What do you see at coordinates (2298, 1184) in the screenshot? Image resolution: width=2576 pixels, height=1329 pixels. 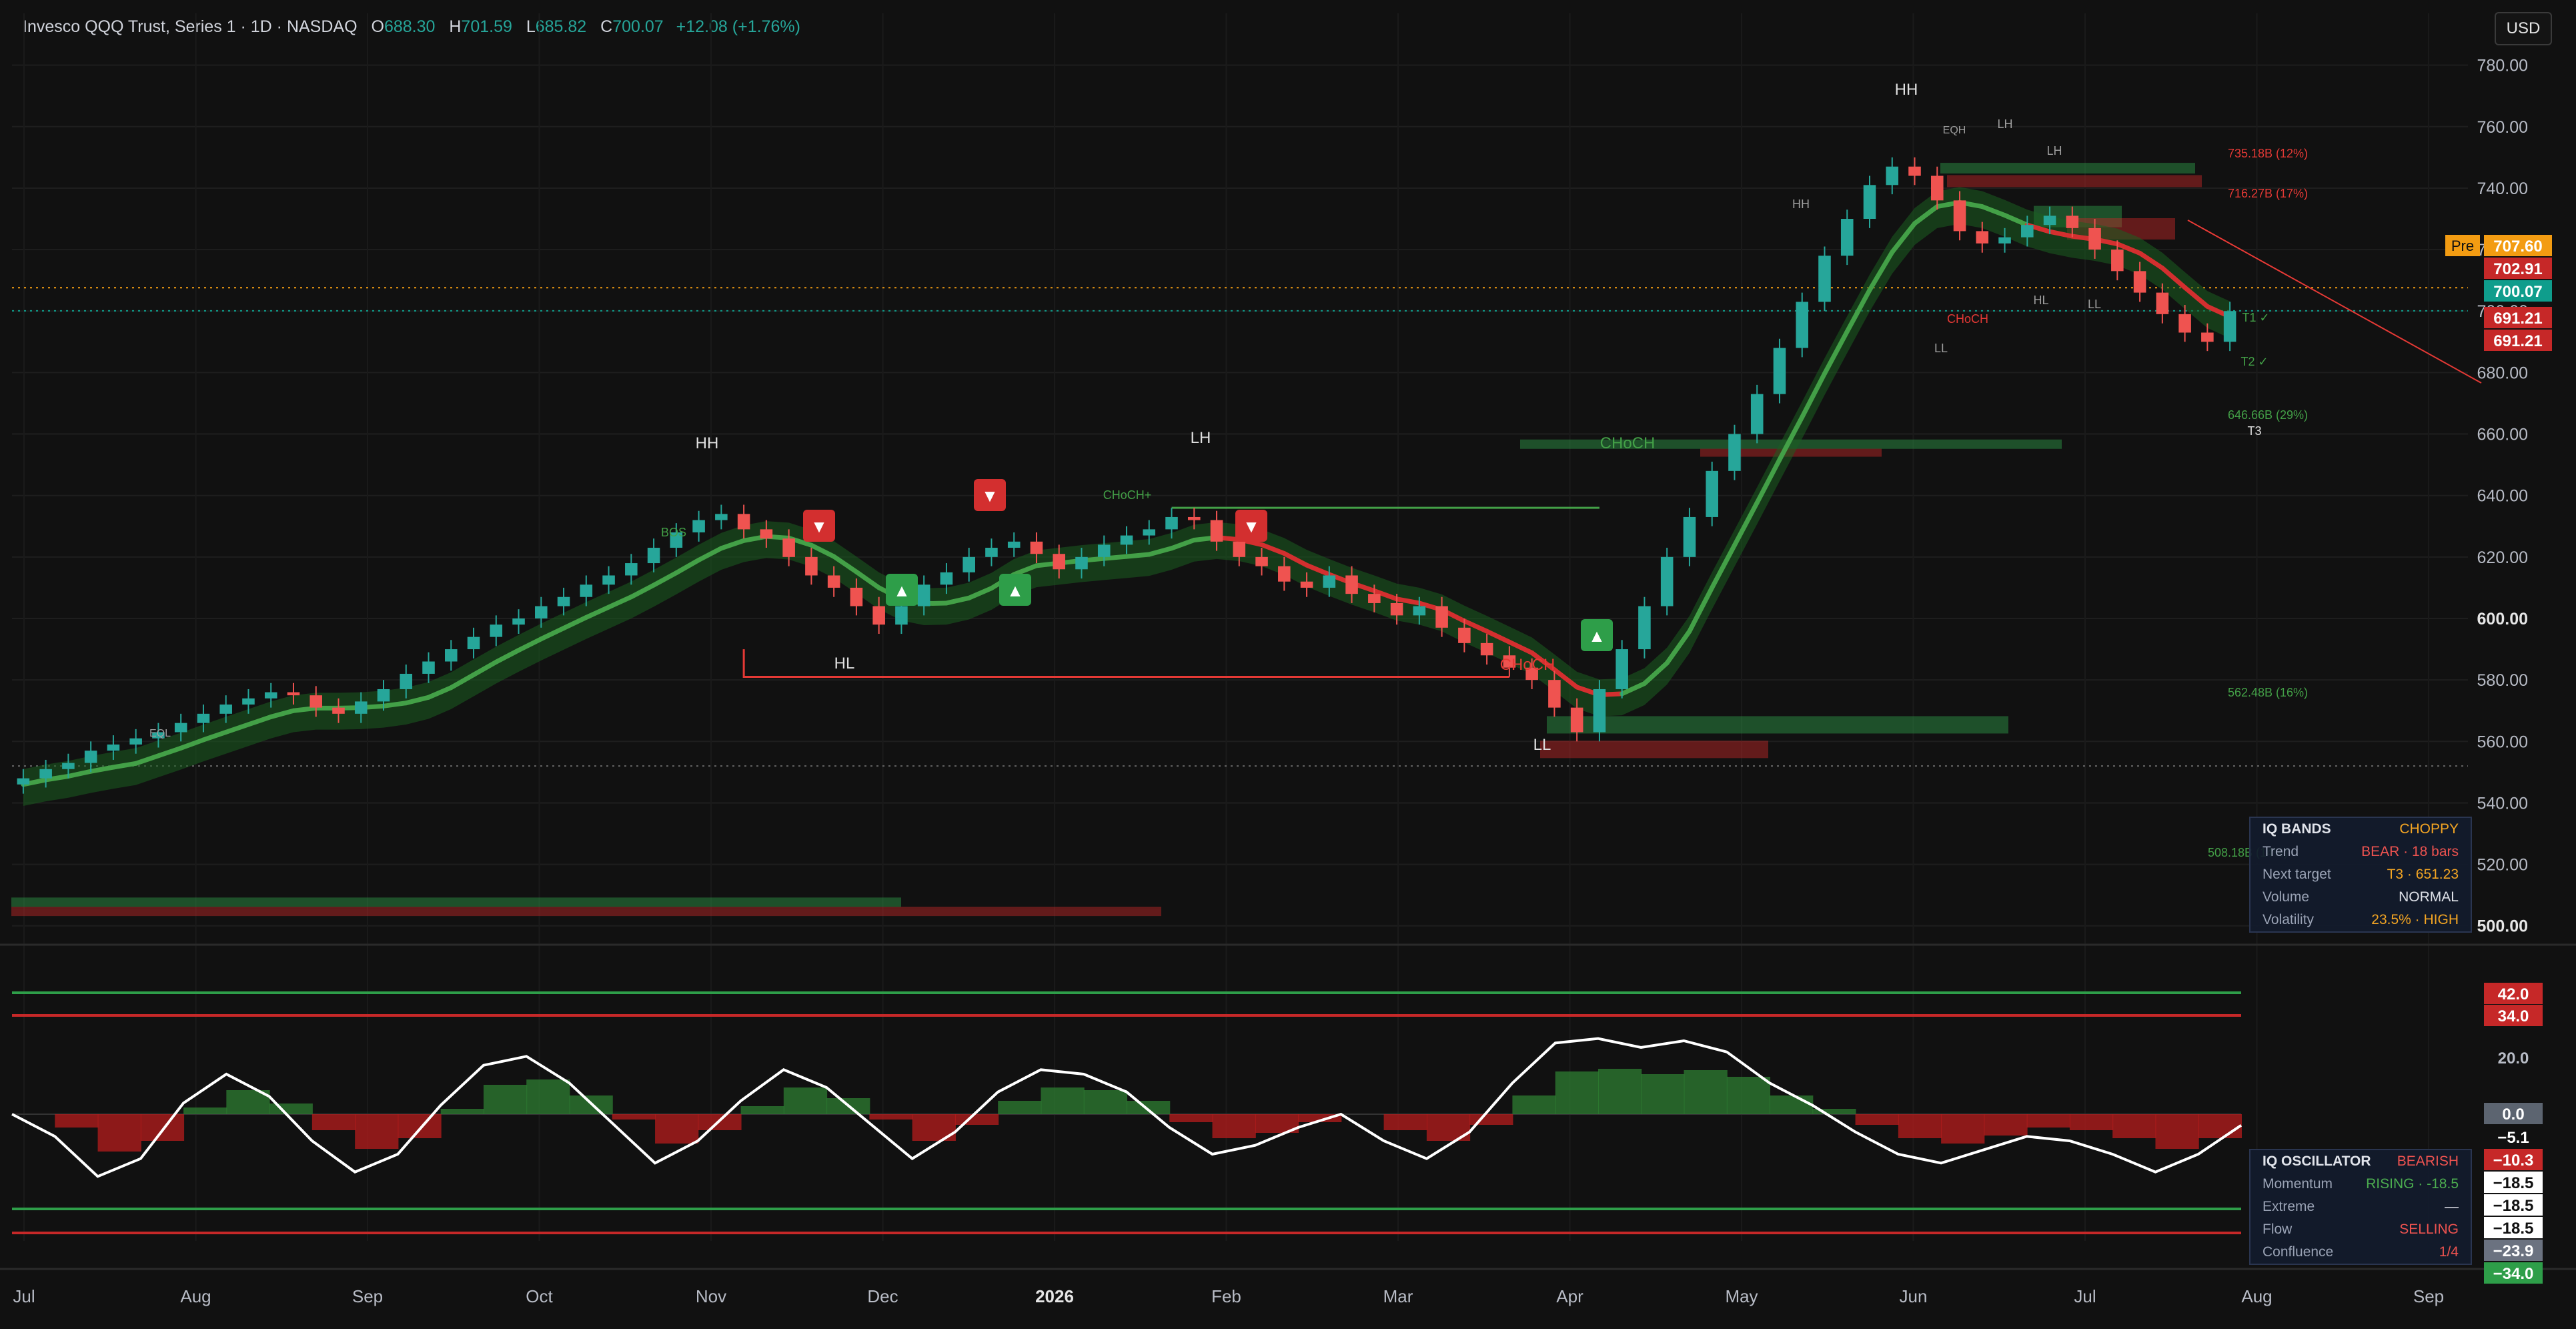 I see `osc-row-label: Momentum` at bounding box center [2298, 1184].